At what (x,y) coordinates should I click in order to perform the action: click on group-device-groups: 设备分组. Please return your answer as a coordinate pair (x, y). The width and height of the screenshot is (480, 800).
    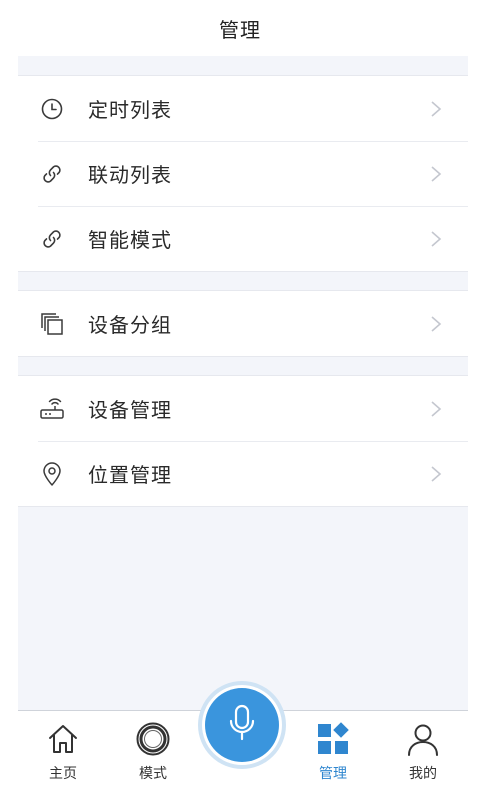
    Looking at the image, I should click on (243, 323).